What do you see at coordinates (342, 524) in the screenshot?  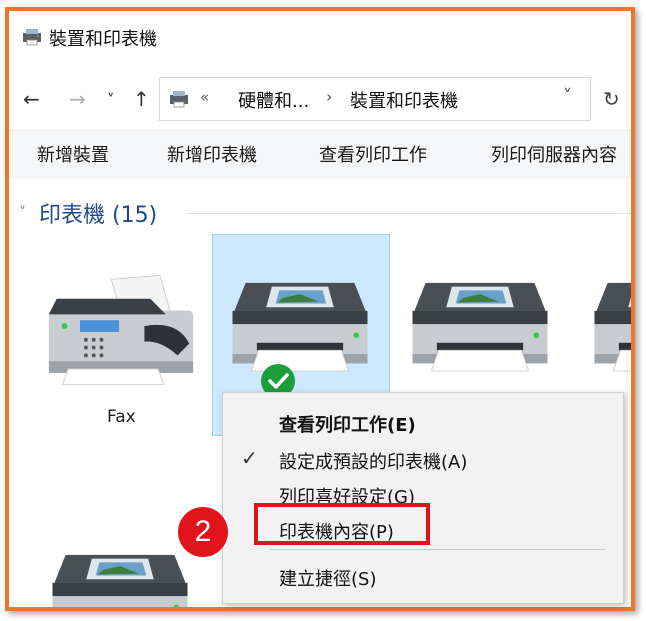 I see `highlight-box` at bounding box center [342, 524].